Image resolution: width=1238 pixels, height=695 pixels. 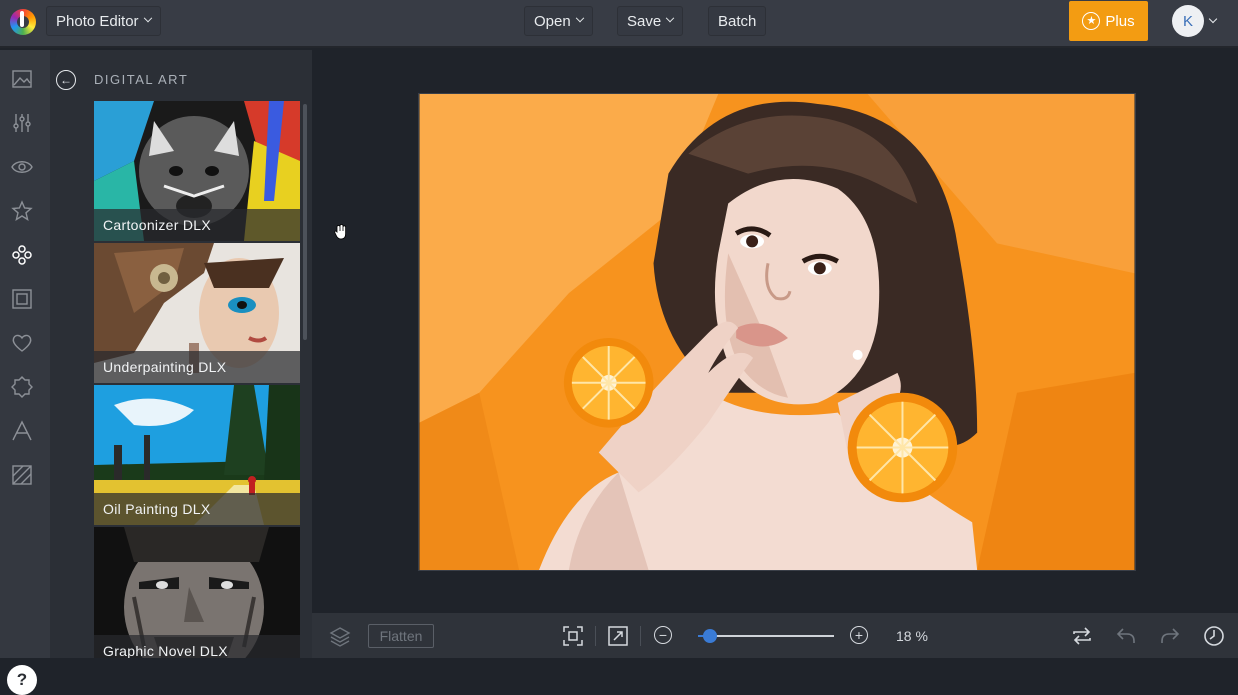 What do you see at coordinates (197, 367) in the screenshot?
I see `effect-label: Underpainting DLX` at bounding box center [197, 367].